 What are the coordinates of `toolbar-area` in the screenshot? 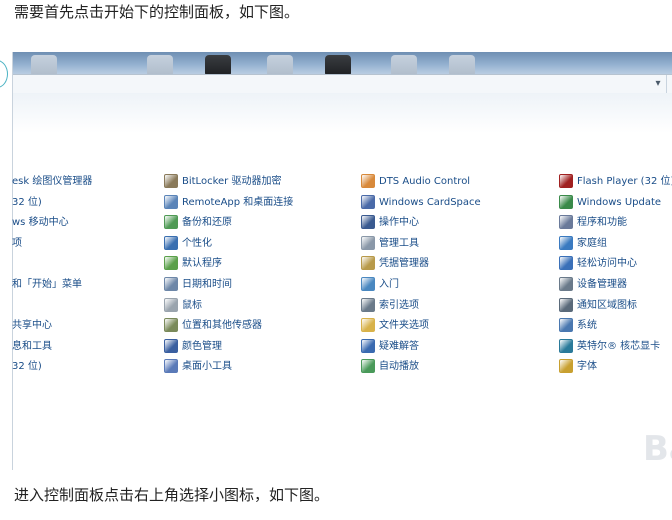 It's located at (342, 113).